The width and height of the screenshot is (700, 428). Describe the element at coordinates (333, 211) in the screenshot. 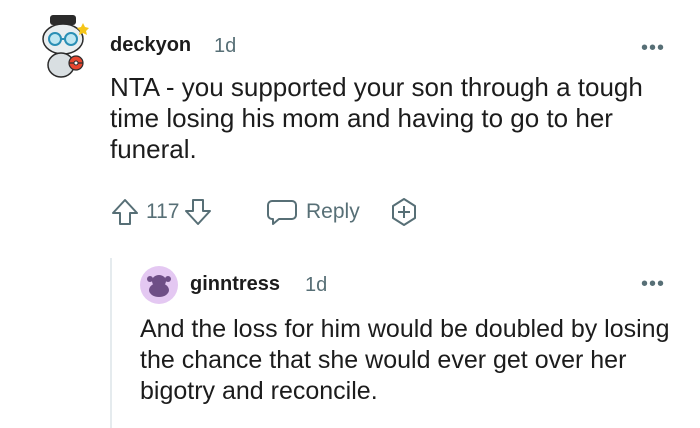

I see `reply-label: Reply` at that location.